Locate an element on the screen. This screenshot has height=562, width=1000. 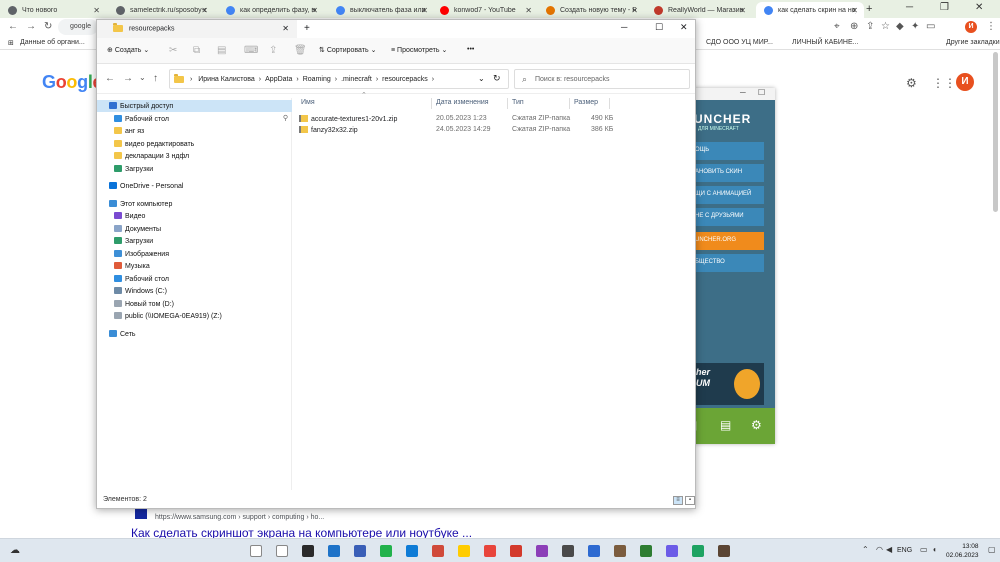
nav-item: Этот компьютер is located at coordinates (194, 204).